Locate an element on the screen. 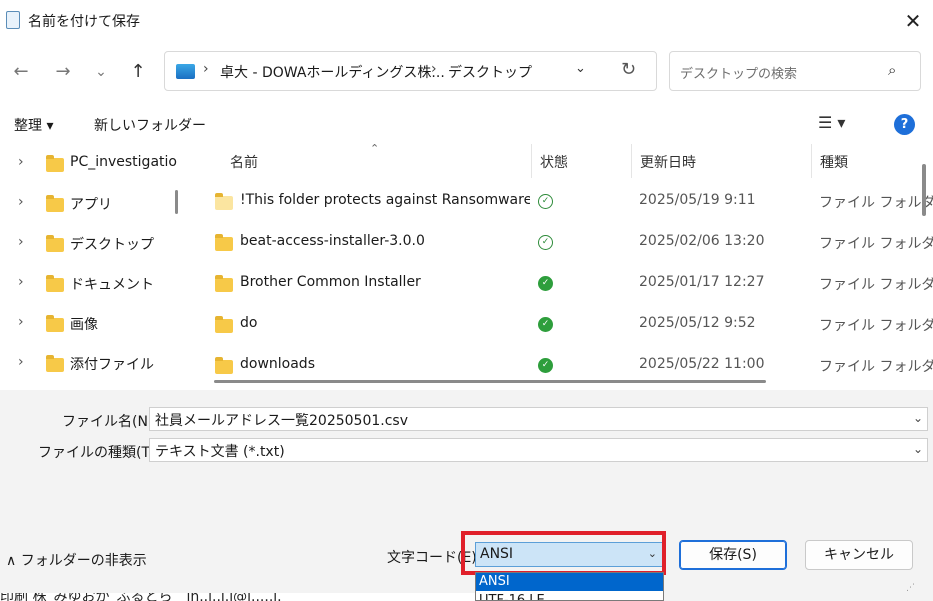 This screenshot has width=933, height=601. file-date: 2025/05/19 9:11 is located at coordinates (697, 200).